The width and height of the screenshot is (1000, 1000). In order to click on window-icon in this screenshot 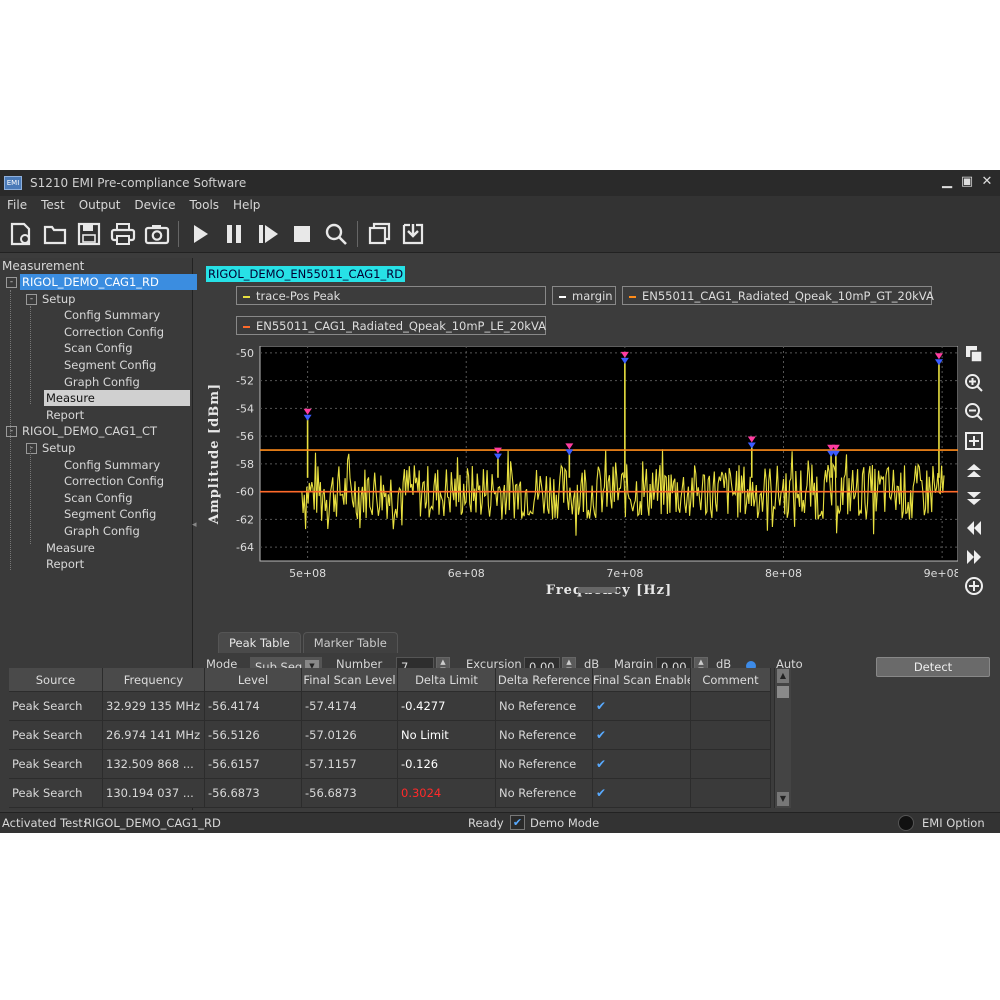, I will do `click(379, 233)`.